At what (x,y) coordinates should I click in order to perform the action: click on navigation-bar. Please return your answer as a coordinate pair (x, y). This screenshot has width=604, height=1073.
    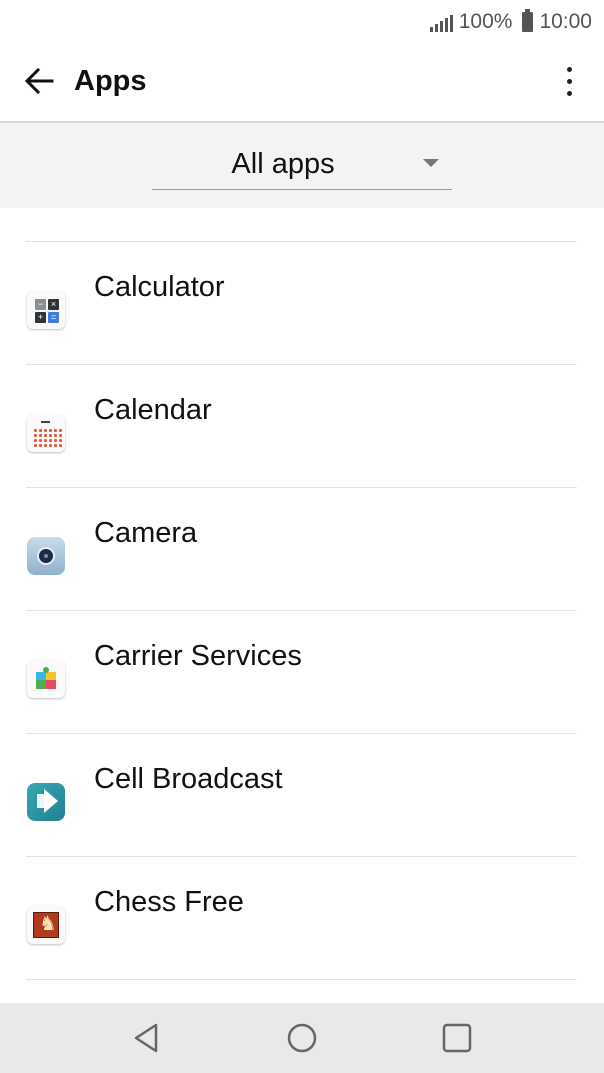
    Looking at the image, I should click on (302, 1038).